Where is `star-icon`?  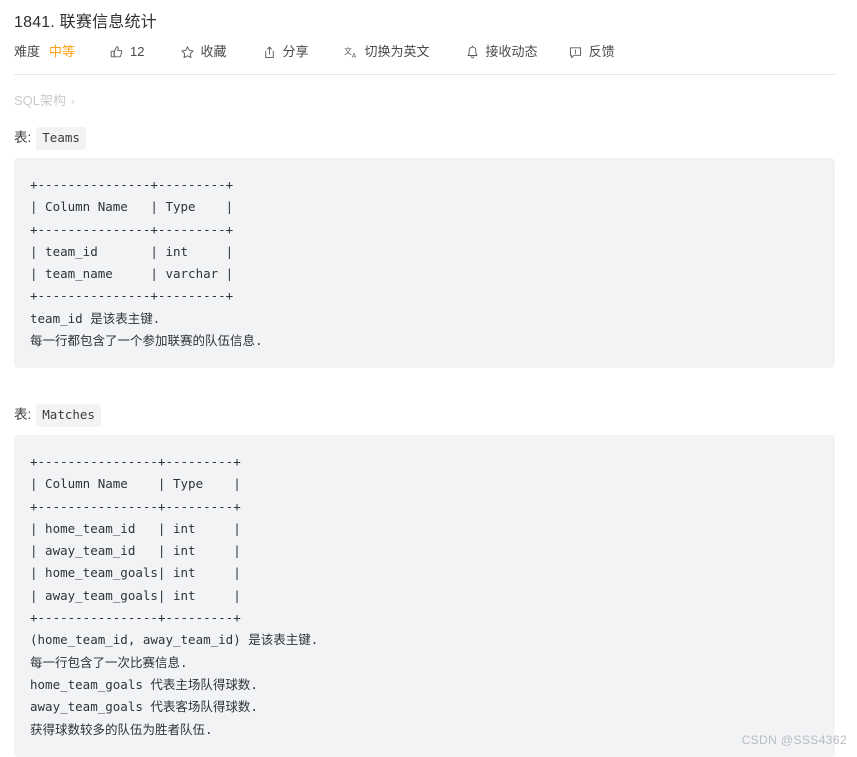 star-icon is located at coordinates (187, 52).